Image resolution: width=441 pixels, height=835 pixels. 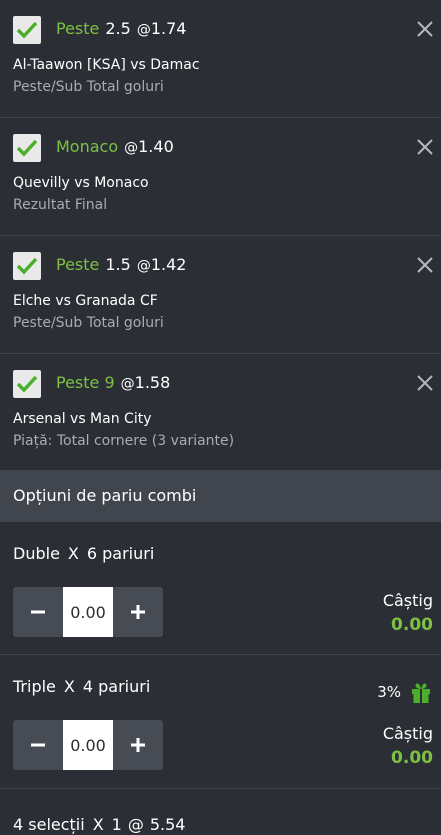 What do you see at coordinates (389, 692) in the screenshot?
I see `bonus-percent: 3%` at bounding box center [389, 692].